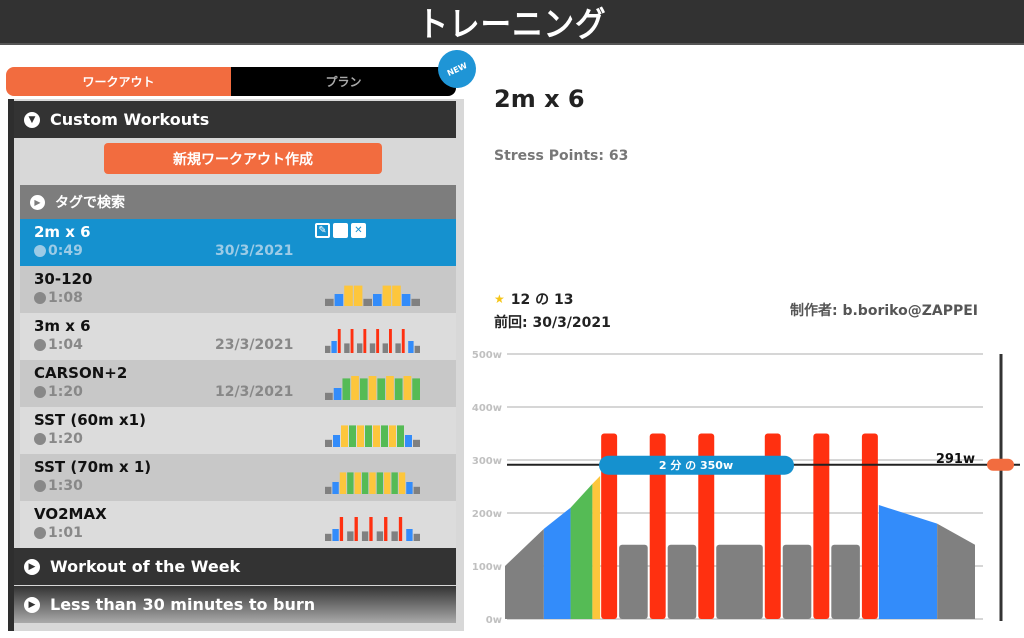 The height and width of the screenshot is (638, 1024). I want to click on workout-row: CARSON+2 1:20 12/3/2021, so click(238, 383).